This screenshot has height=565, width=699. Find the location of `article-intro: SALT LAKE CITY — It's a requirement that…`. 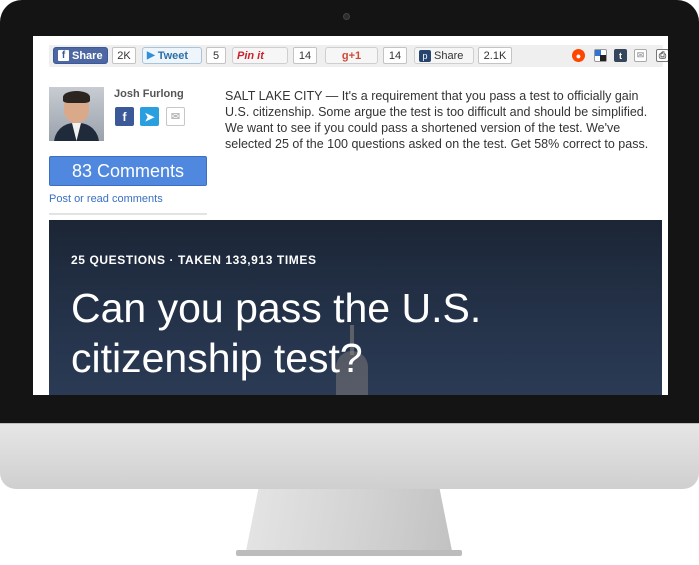

article-intro: SALT LAKE CITY — It's a requirement that… is located at coordinates (437, 120).